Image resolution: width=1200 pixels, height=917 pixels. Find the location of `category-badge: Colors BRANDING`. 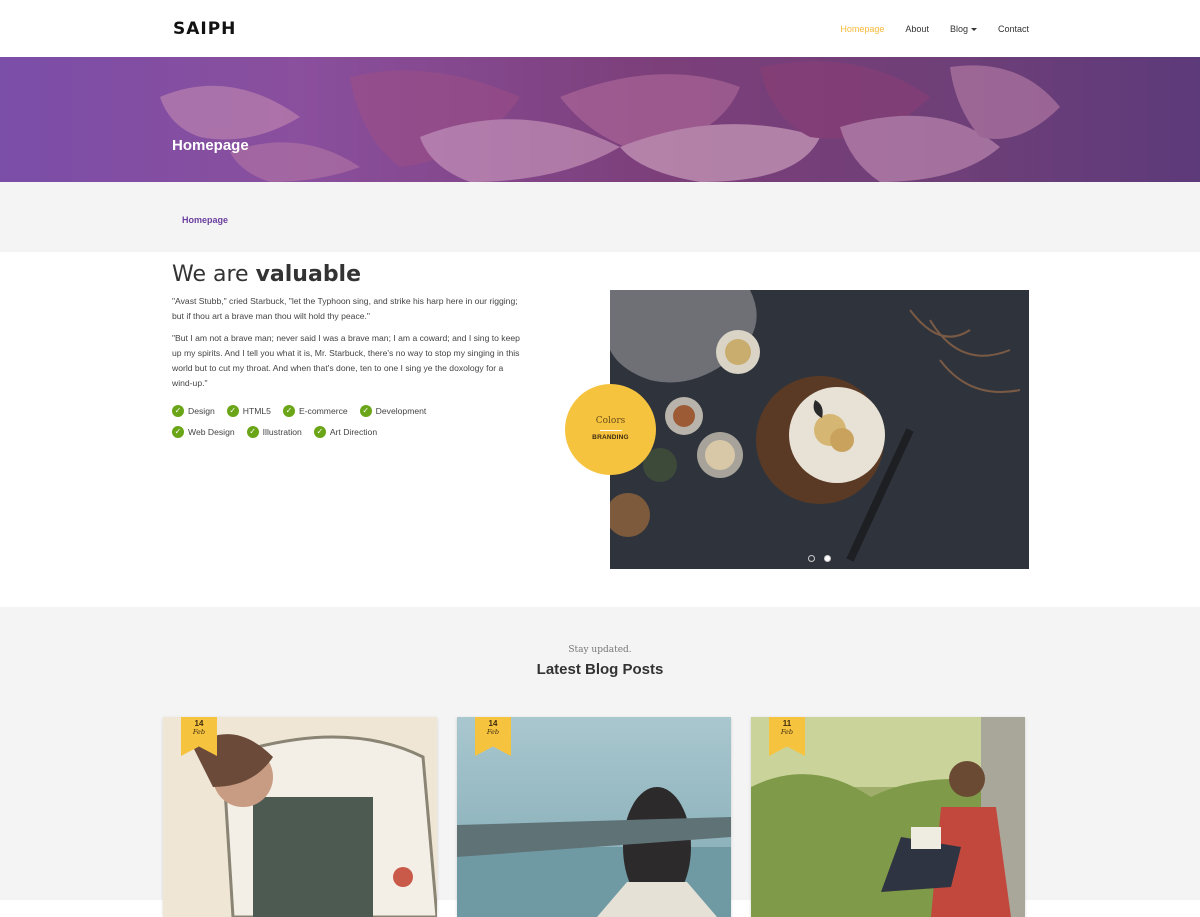

category-badge: Colors BRANDING is located at coordinates (610, 429).